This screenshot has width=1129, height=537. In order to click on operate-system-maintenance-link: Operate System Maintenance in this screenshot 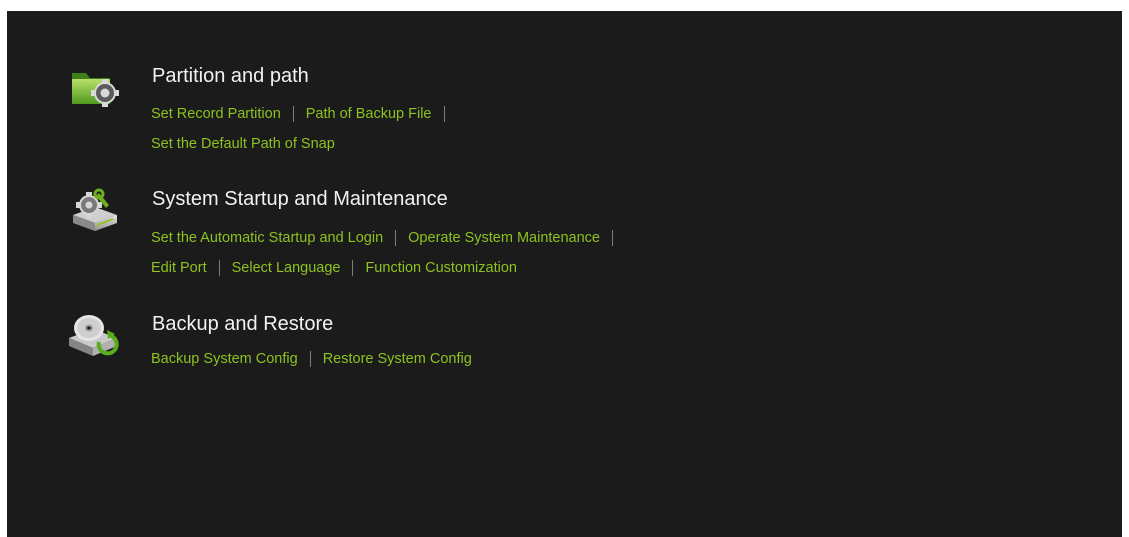, I will do `click(504, 238)`.